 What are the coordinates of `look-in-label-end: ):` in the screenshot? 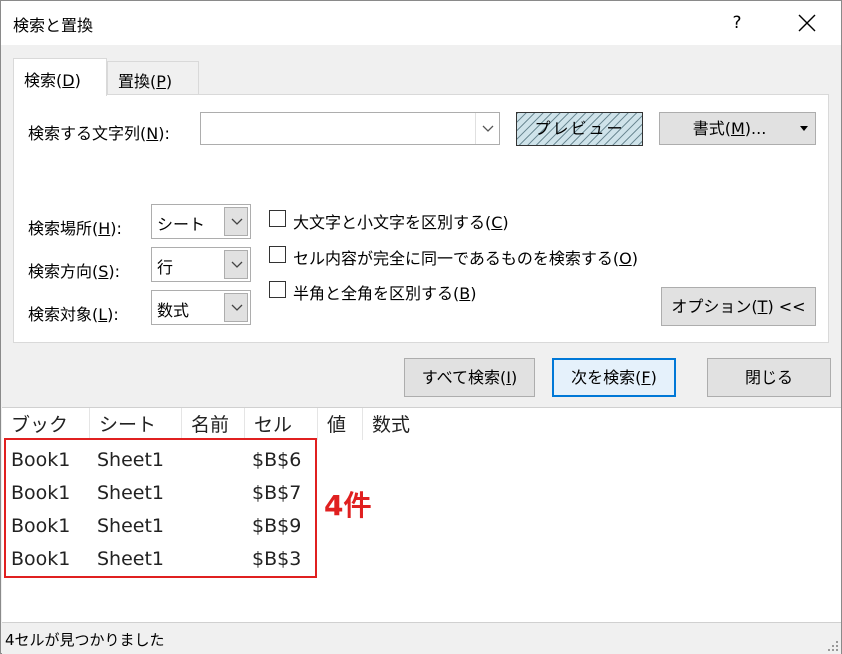 It's located at (113, 314).